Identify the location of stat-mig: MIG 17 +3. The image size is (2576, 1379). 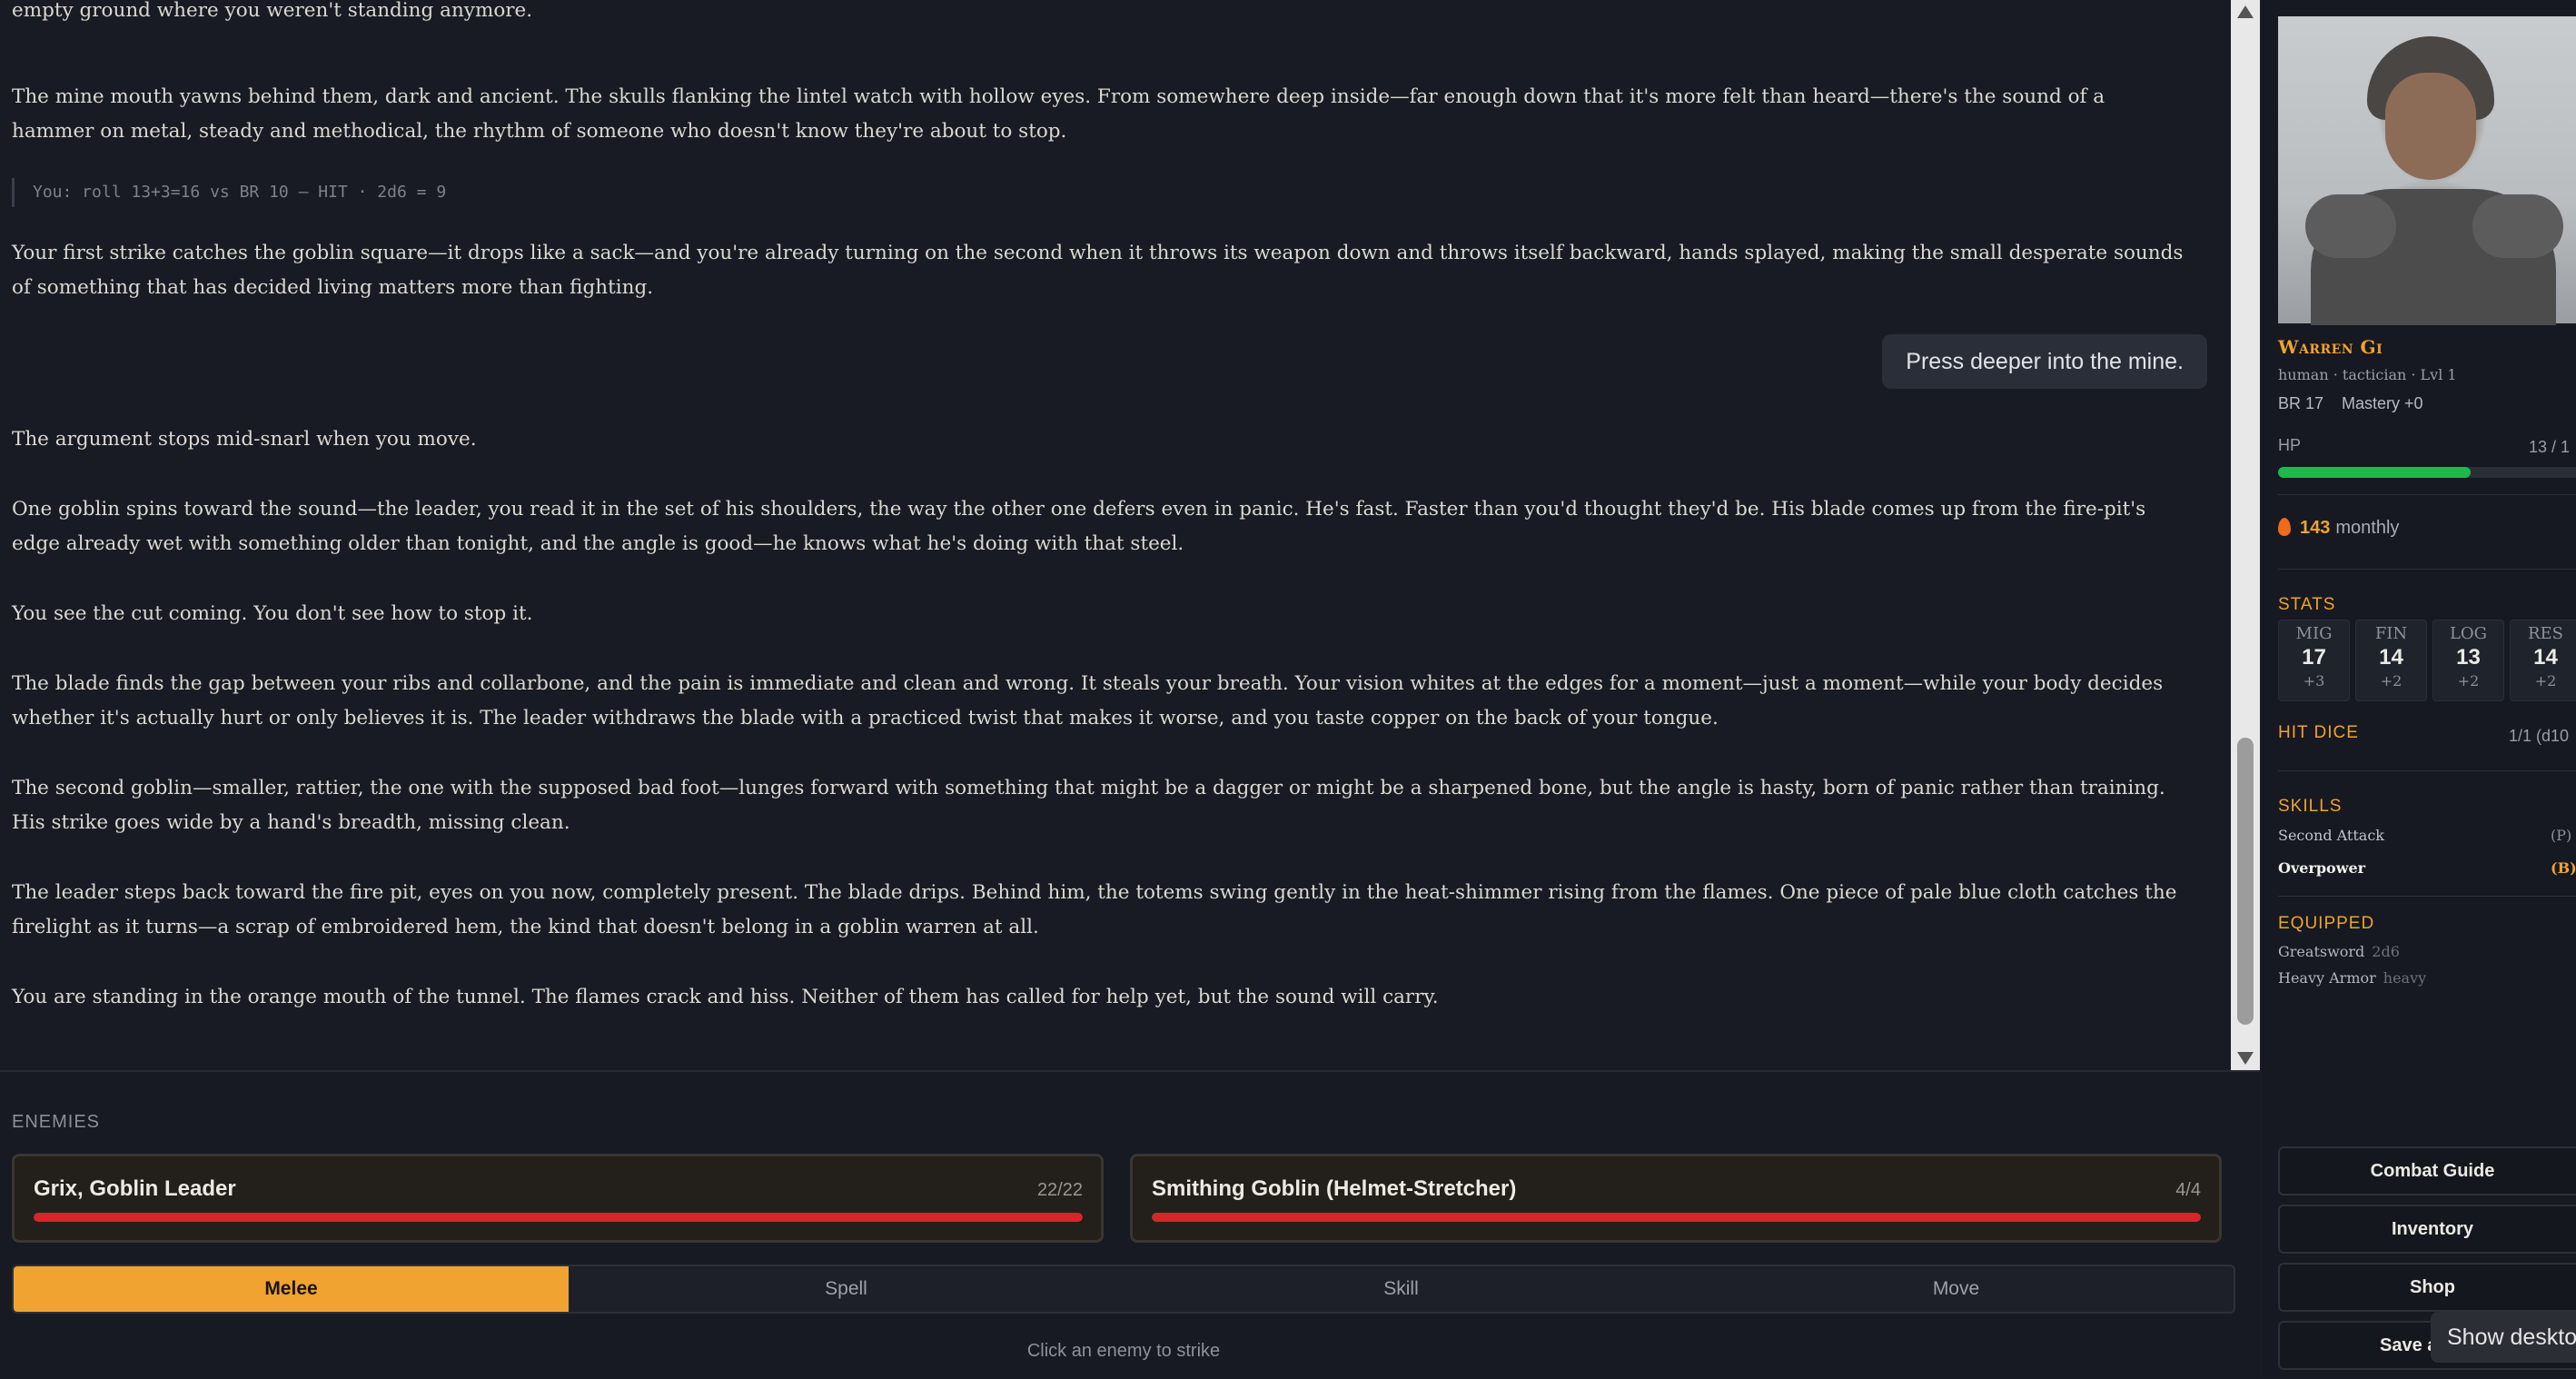
(2314, 660).